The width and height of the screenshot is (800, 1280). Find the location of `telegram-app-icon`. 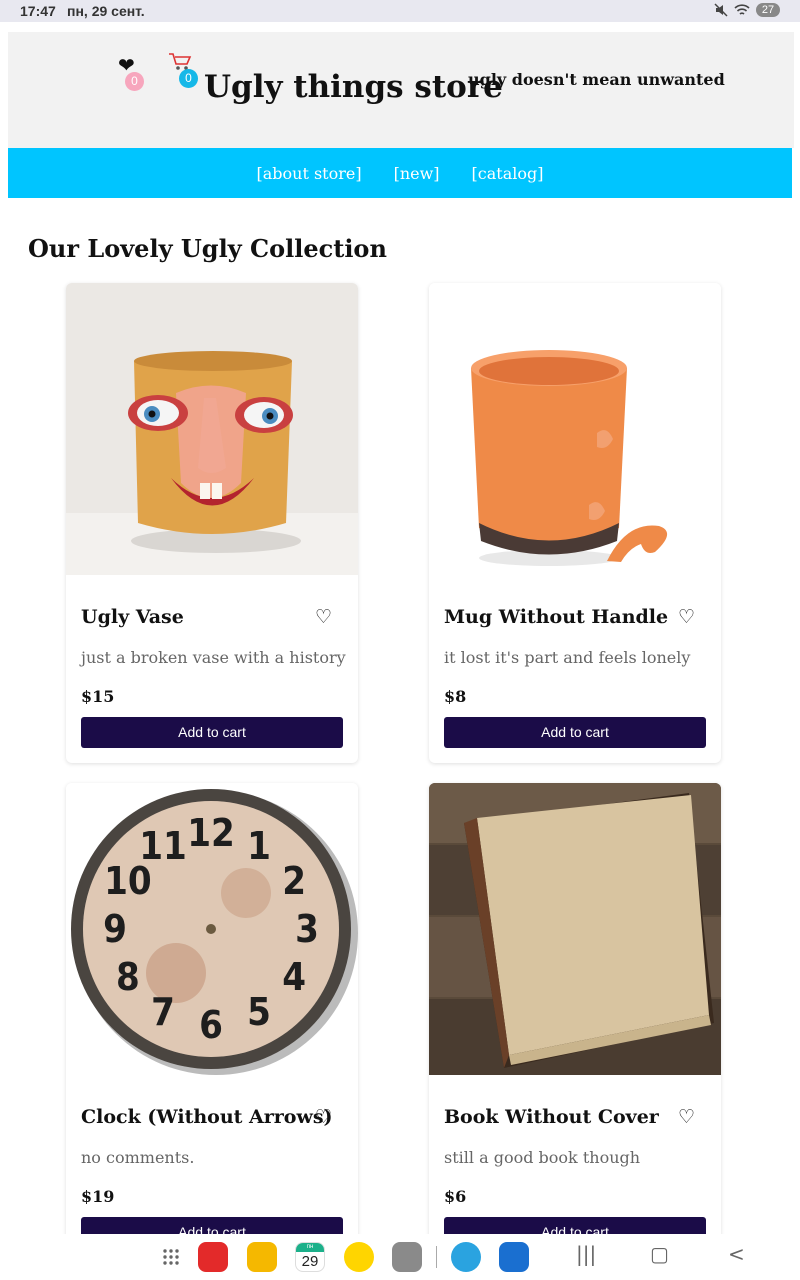

telegram-app-icon is located at coordinates (466, 1257).